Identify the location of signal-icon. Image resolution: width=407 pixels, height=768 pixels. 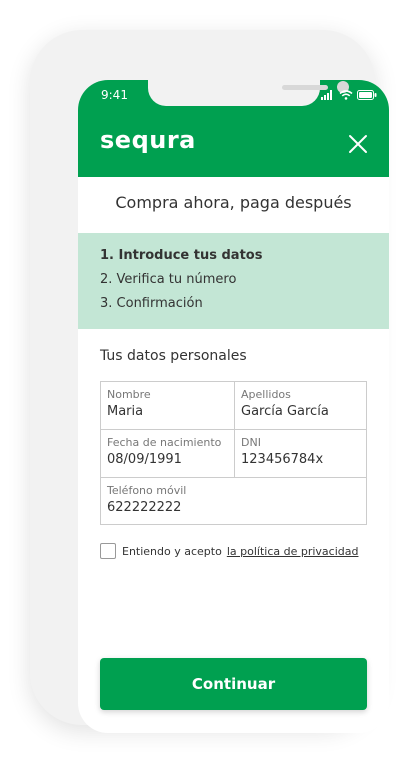
(326, 95).